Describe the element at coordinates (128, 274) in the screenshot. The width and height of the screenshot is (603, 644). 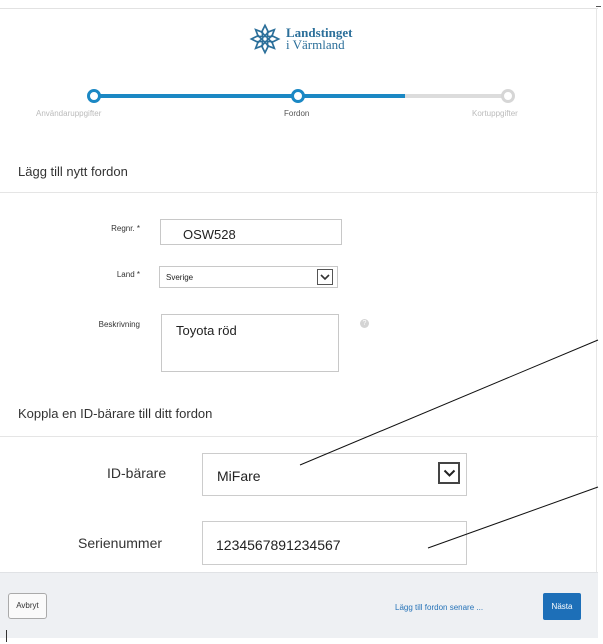
I see `land-label: Land *` at that location.